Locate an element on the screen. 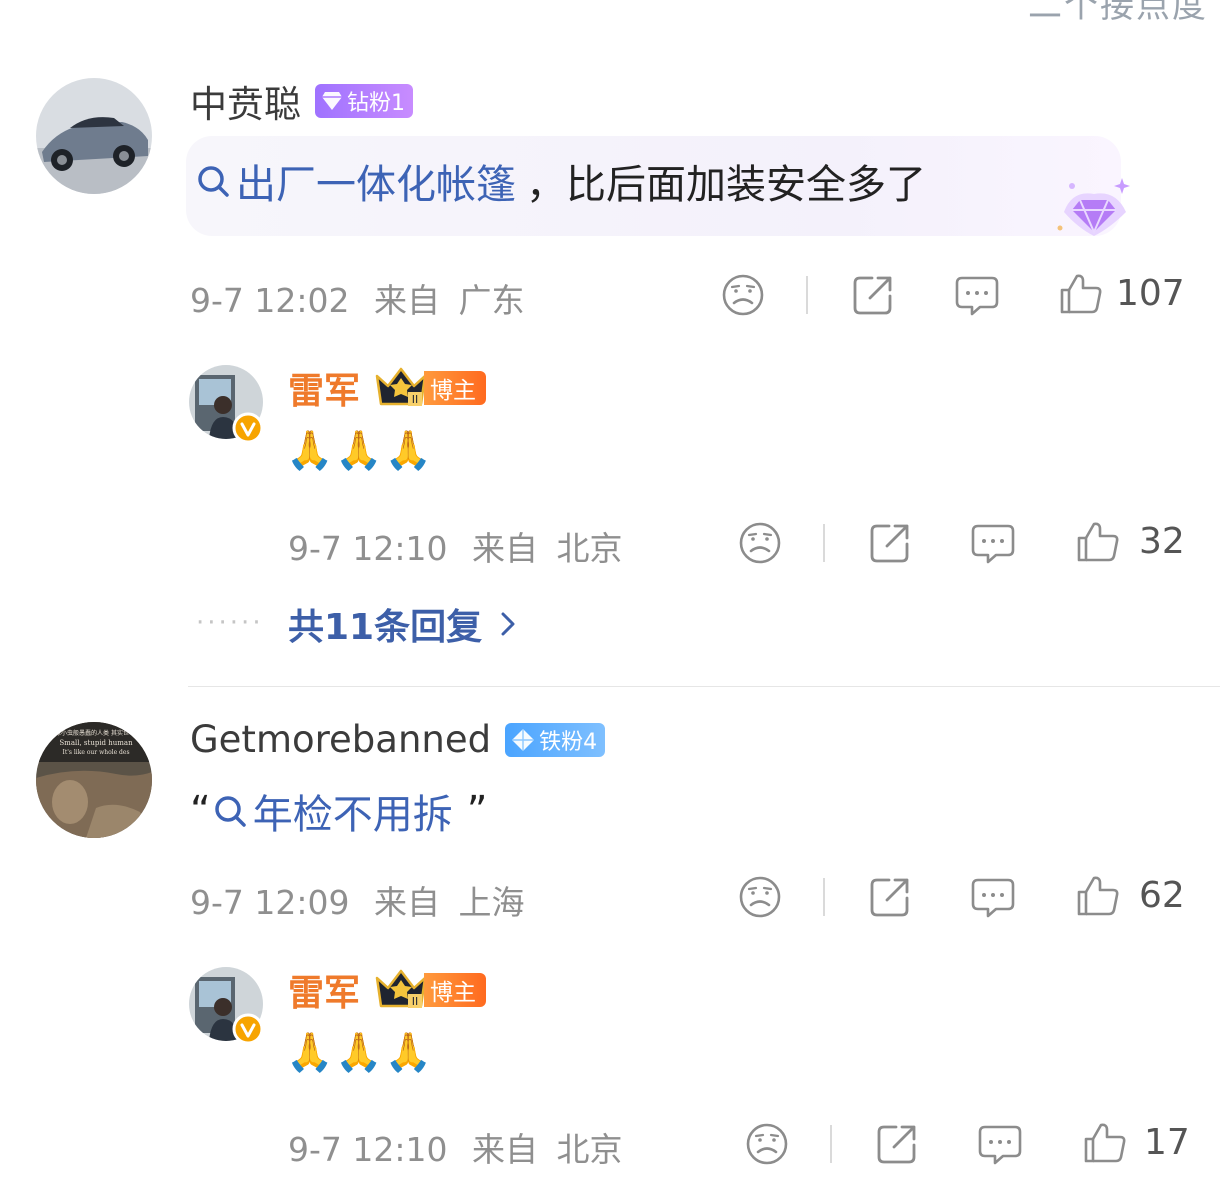  dots-decoration: ······ is located at coordinates (230, 623).